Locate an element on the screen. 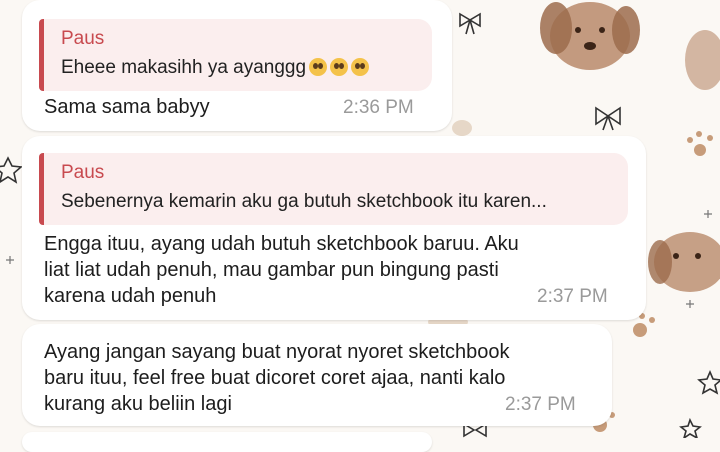  message-bubble-partial is located at coordinates (227, 442).